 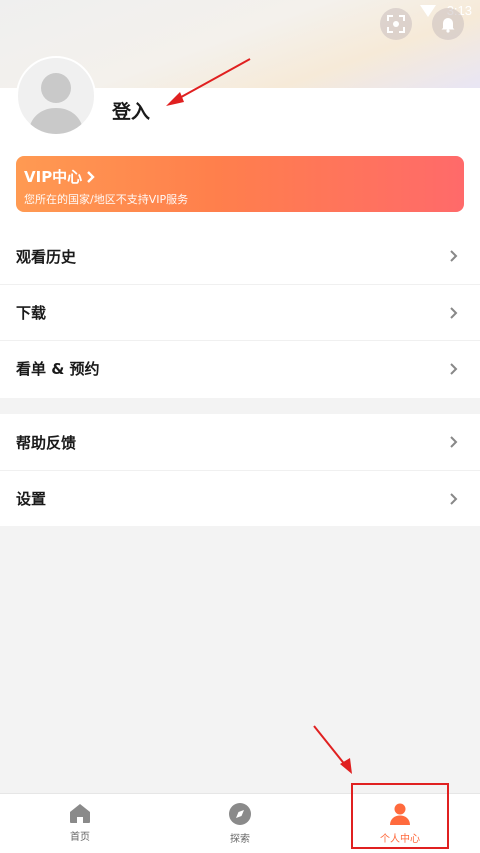 I want to click on menu-label: 下载, so click(x=31, y=313).